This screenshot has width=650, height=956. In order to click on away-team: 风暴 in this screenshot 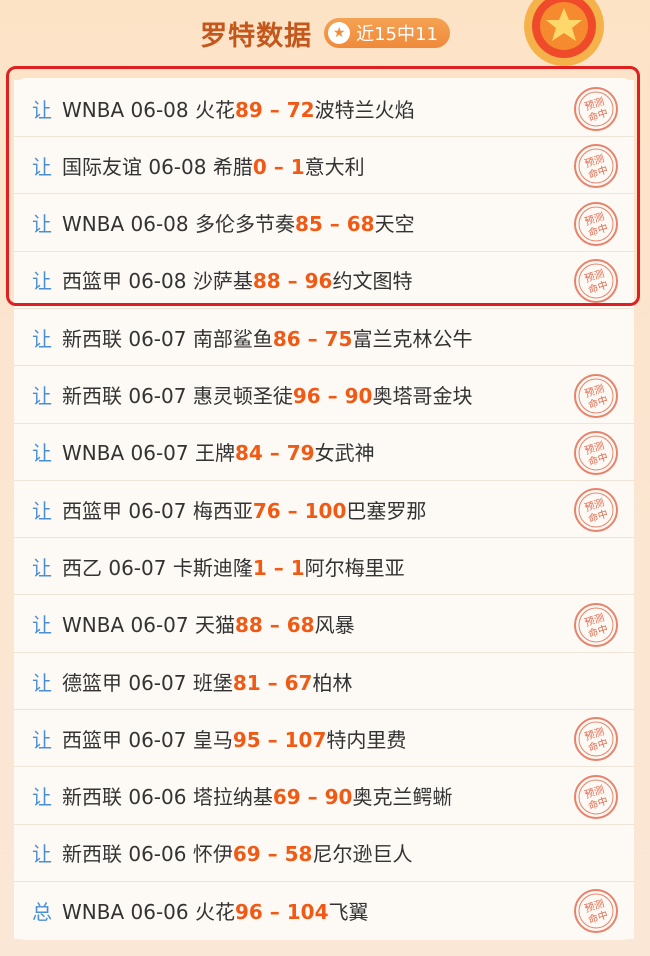, I will do `click(334, 625)`.